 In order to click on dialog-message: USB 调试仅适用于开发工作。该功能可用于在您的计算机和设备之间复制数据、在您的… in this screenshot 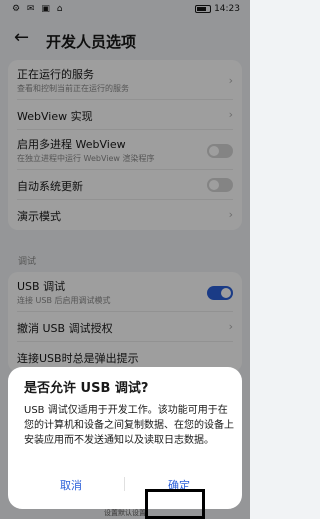, I will do `click(129, 425)`.